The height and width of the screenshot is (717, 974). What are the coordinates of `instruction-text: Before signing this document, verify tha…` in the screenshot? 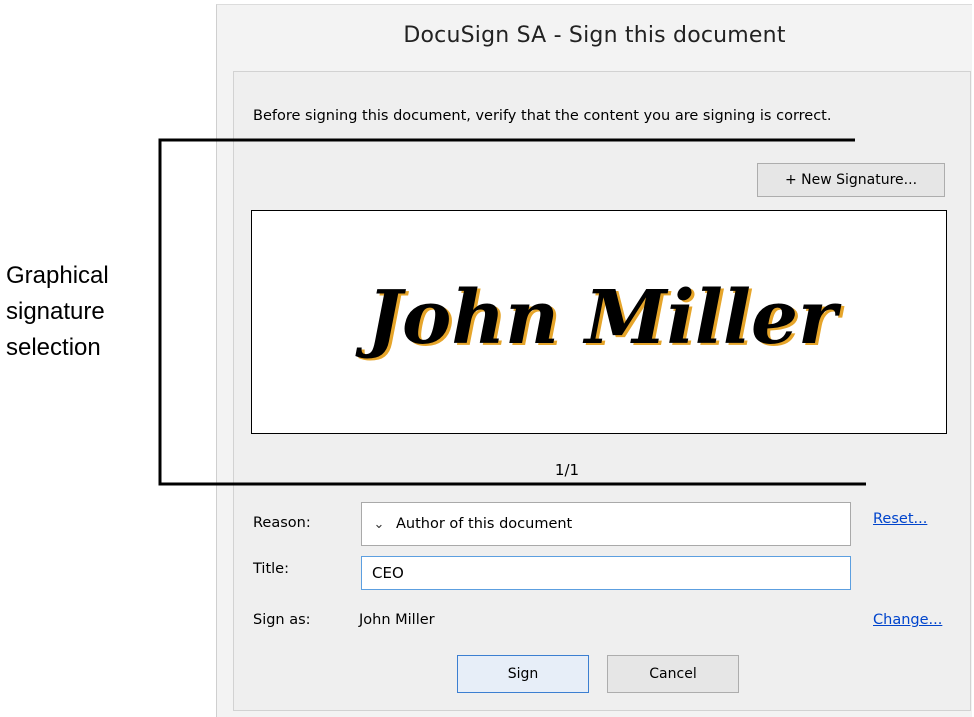 It's located at (542, 116).